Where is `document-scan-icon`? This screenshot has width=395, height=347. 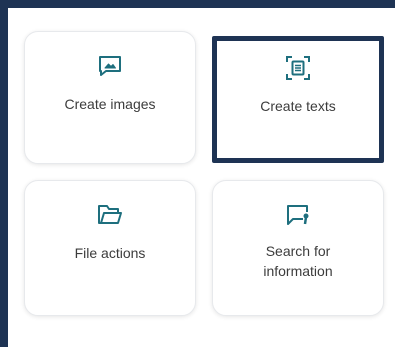 document-scan-icon is located at coordinates (298, 68).